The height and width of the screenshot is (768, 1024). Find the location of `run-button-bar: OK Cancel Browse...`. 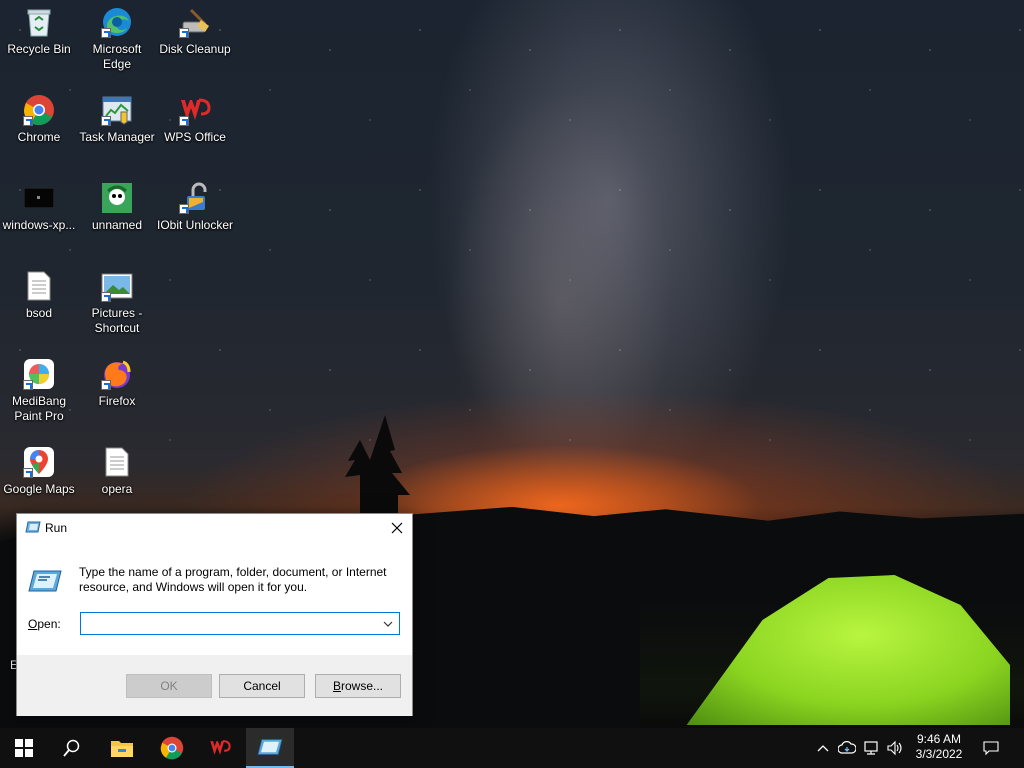

run-button-bar: OK Cancel Browse... is located at coordinates (214, 685).